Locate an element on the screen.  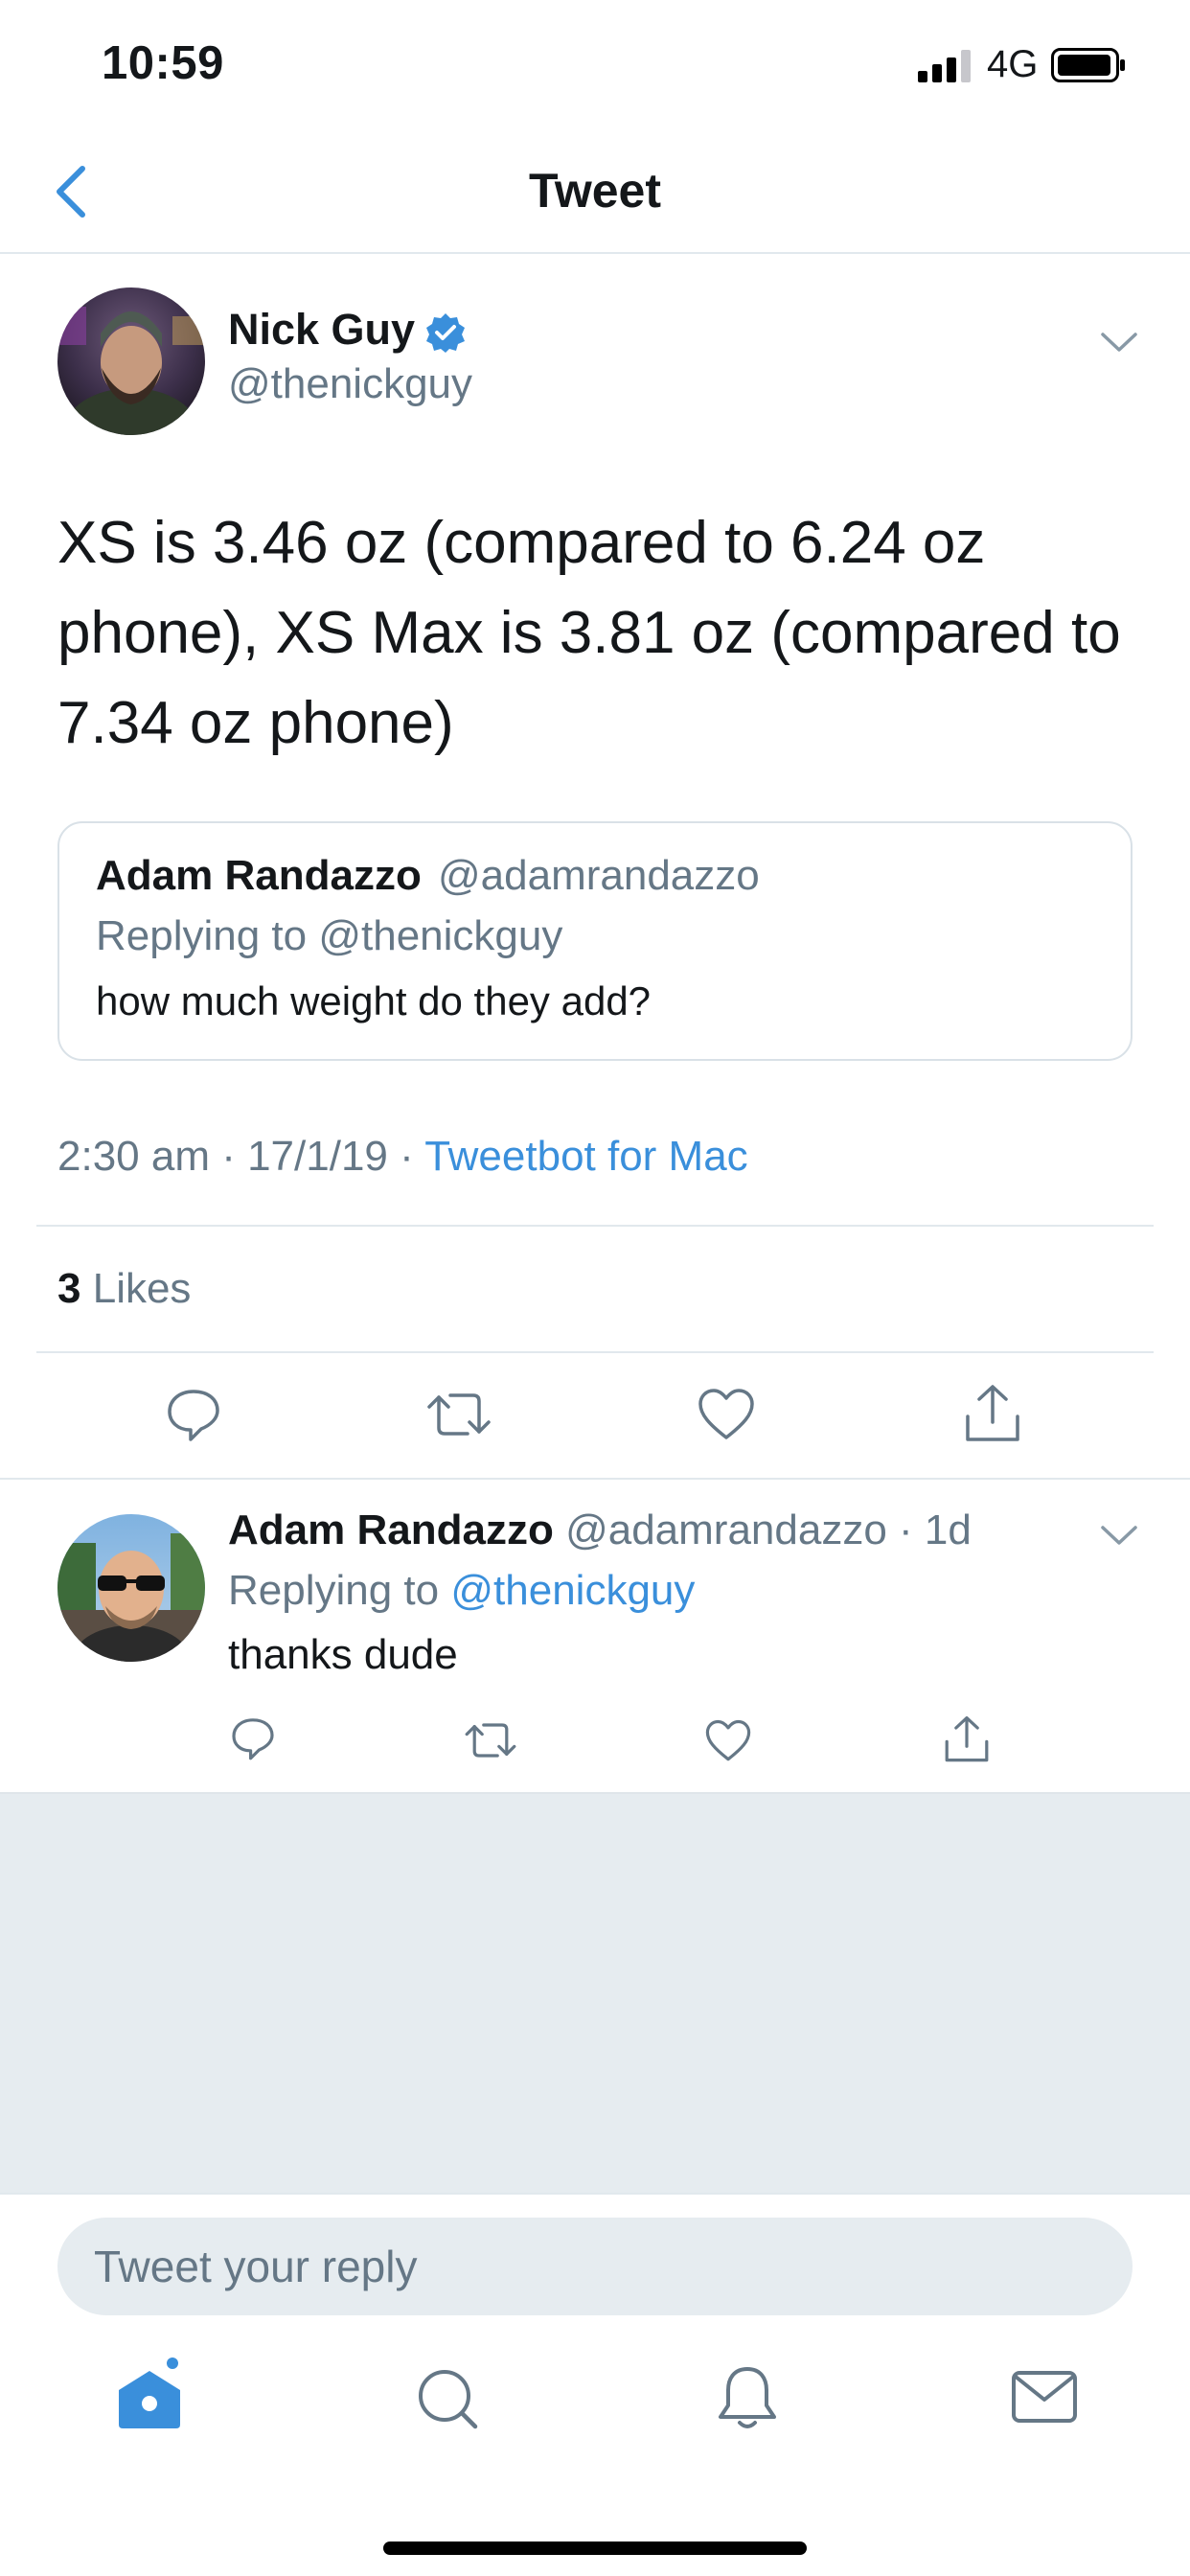
tab-home is located at coordinates (150, 2396).